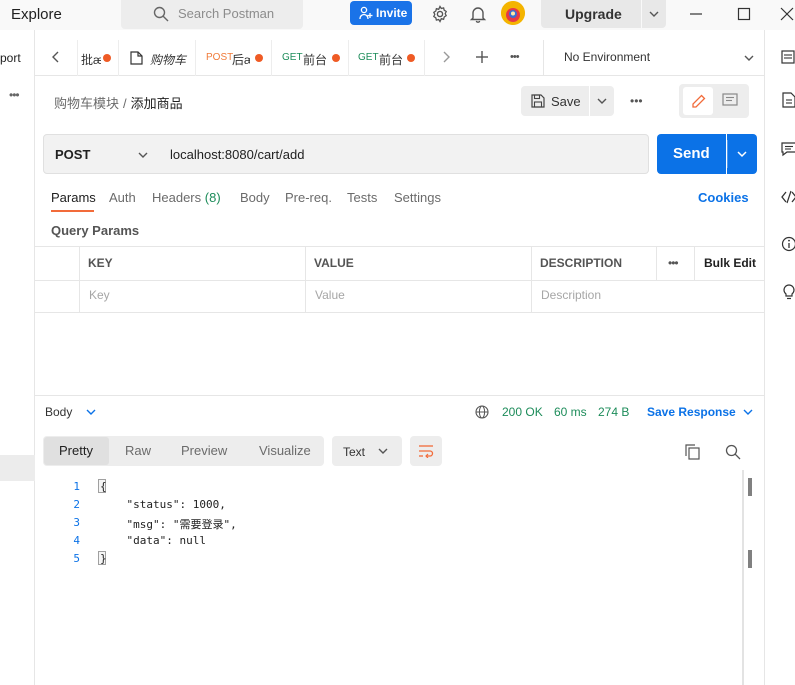  I want to click on documentation-icon, so click(788, 100).